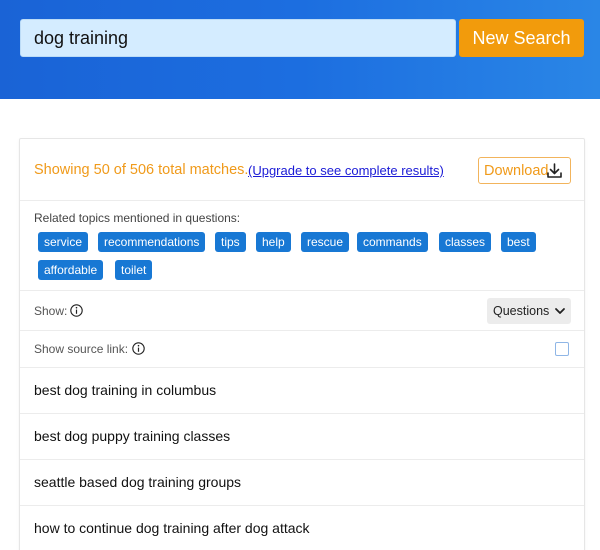  Describe the element at coordinates (560, 311) in the screenshot. I see `chevron-down-icon` at that location.